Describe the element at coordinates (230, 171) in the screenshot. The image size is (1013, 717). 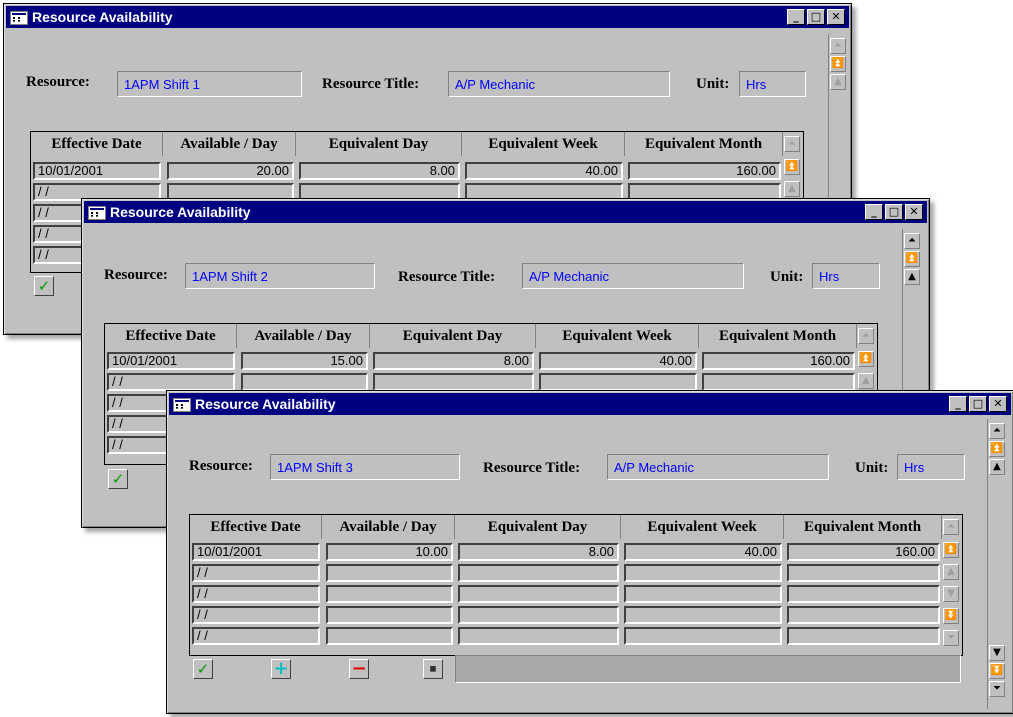
I see `cell-available-per-day: 20.00` at that location.